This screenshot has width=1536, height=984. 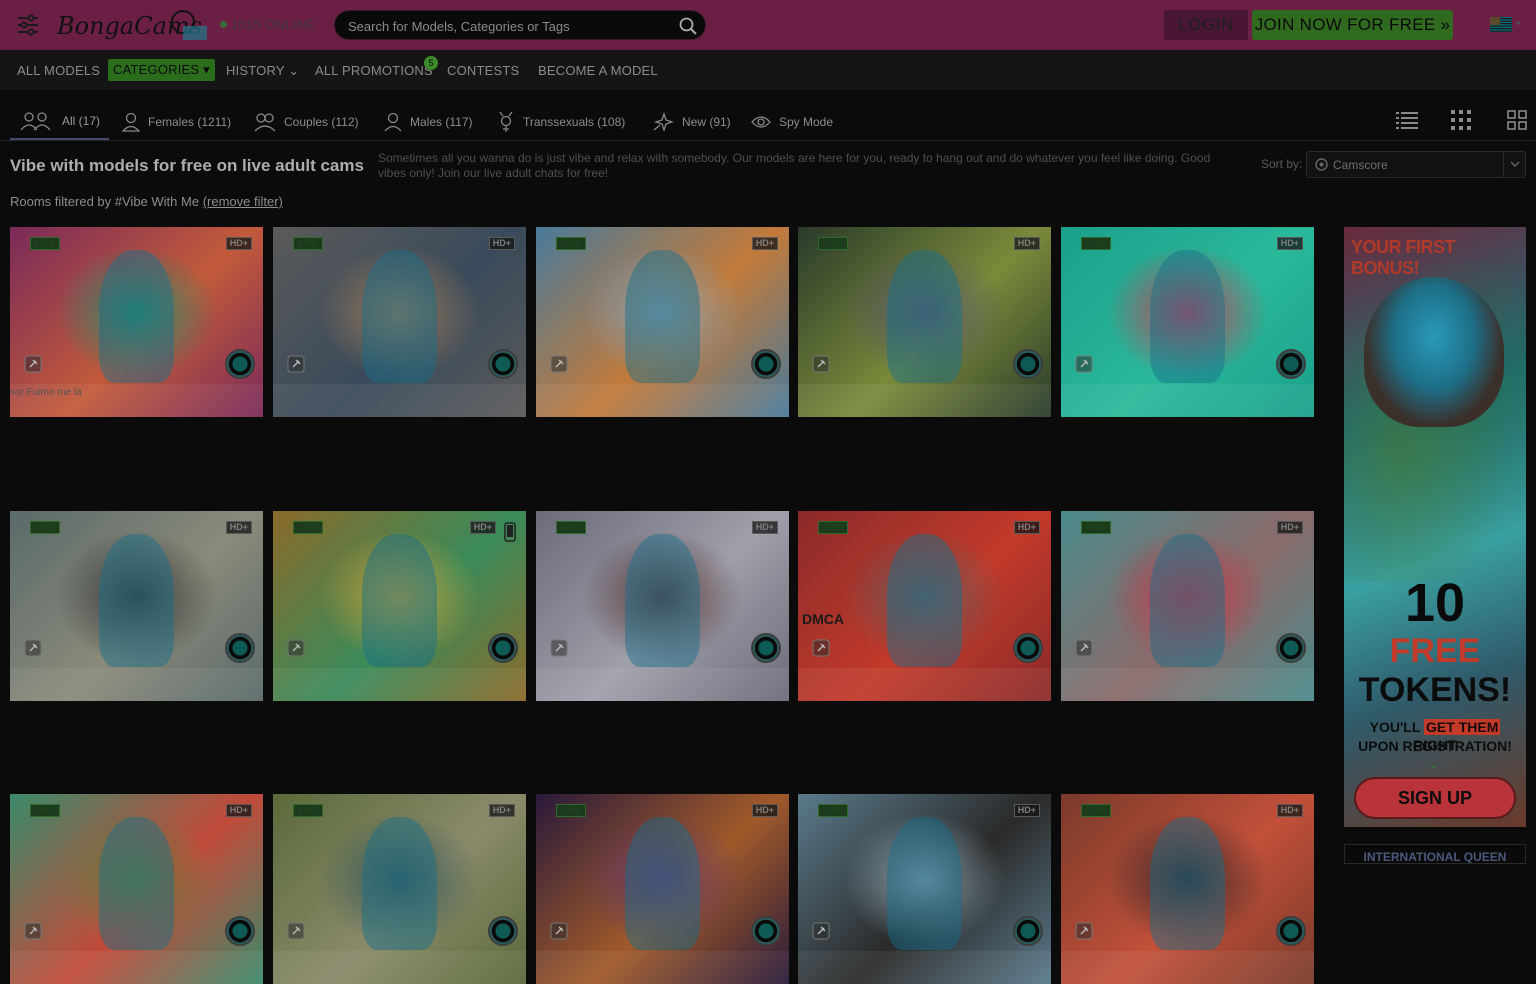 What do you see at coordinates (441, 122) in the screenshot?
I see `tab-label: Males (117)` at bounding box center [441, 122].